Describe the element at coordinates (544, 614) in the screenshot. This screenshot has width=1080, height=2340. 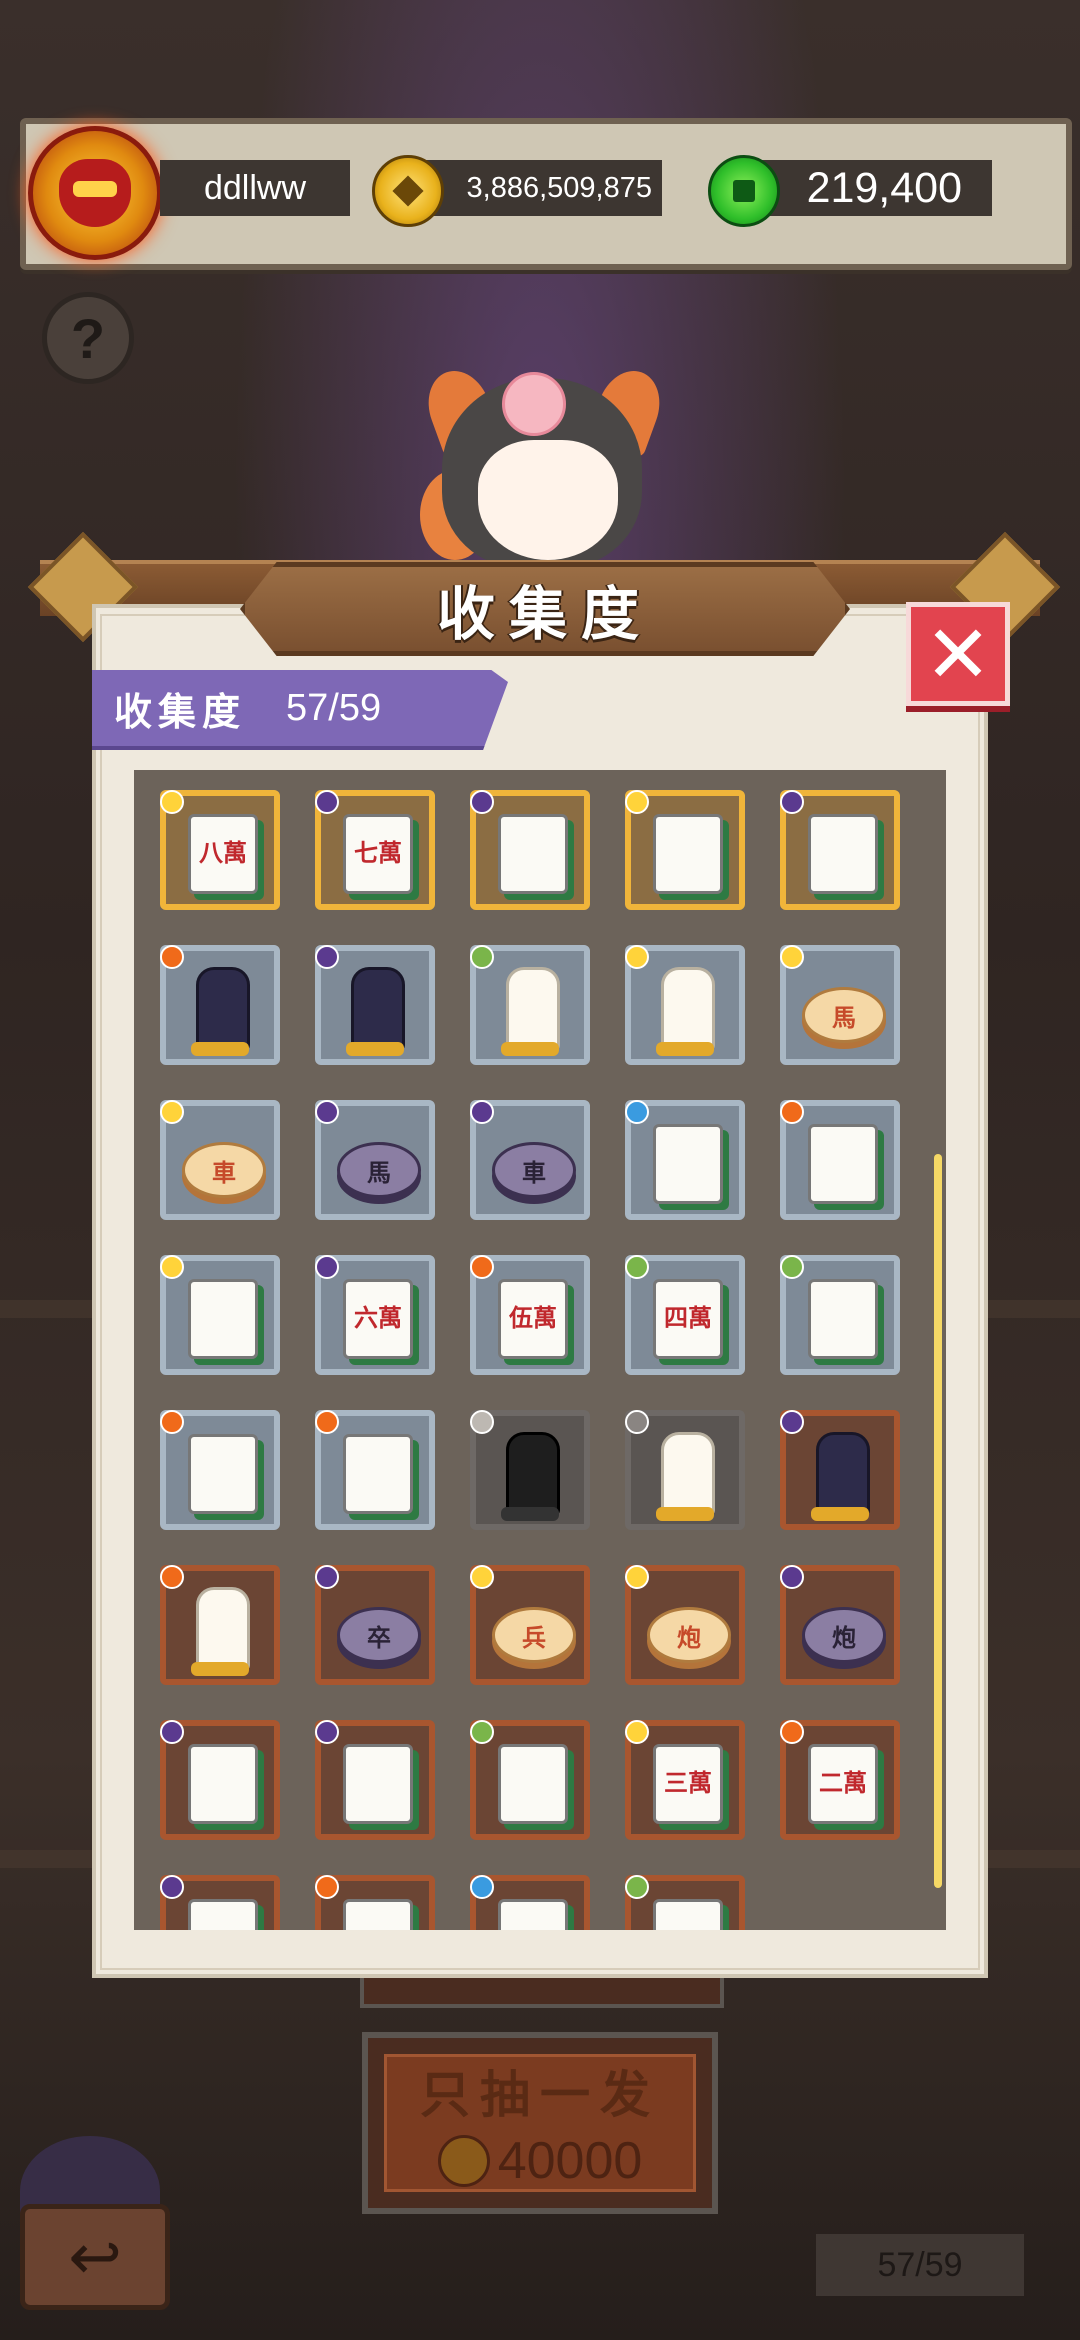
I see `panel-title: 收集度` at that location.